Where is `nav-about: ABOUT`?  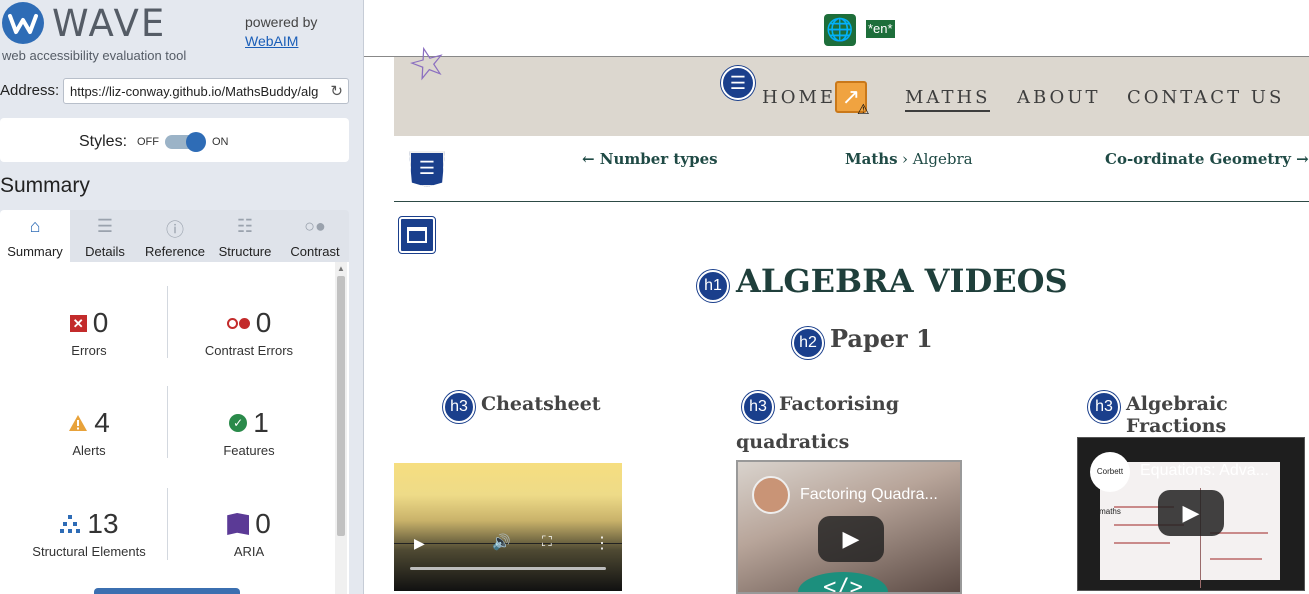
nav-about: ABOUT is located at coordinates (1059, 97).